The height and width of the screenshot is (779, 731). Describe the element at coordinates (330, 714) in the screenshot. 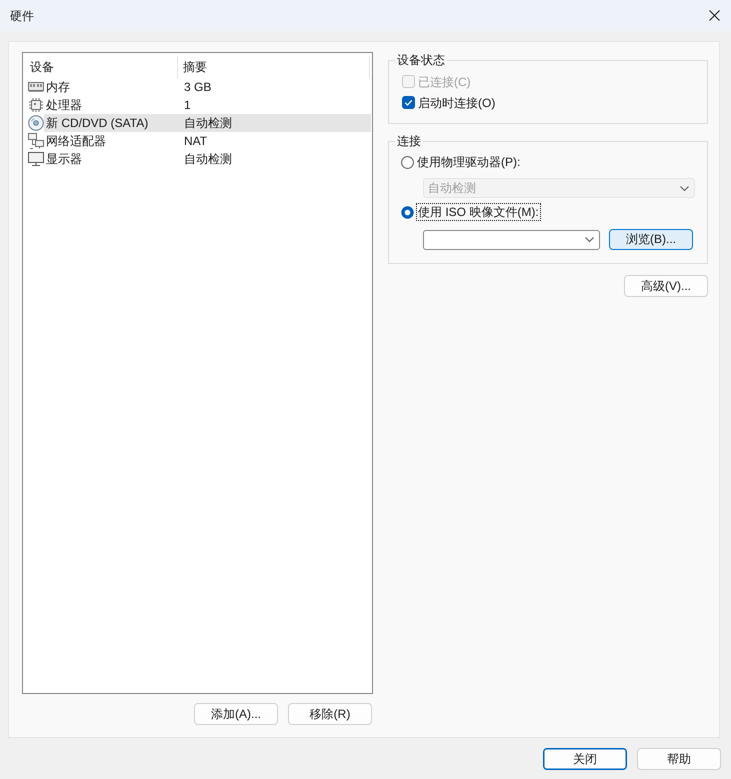

I see `list-action-button: 移除(R)` at that location.